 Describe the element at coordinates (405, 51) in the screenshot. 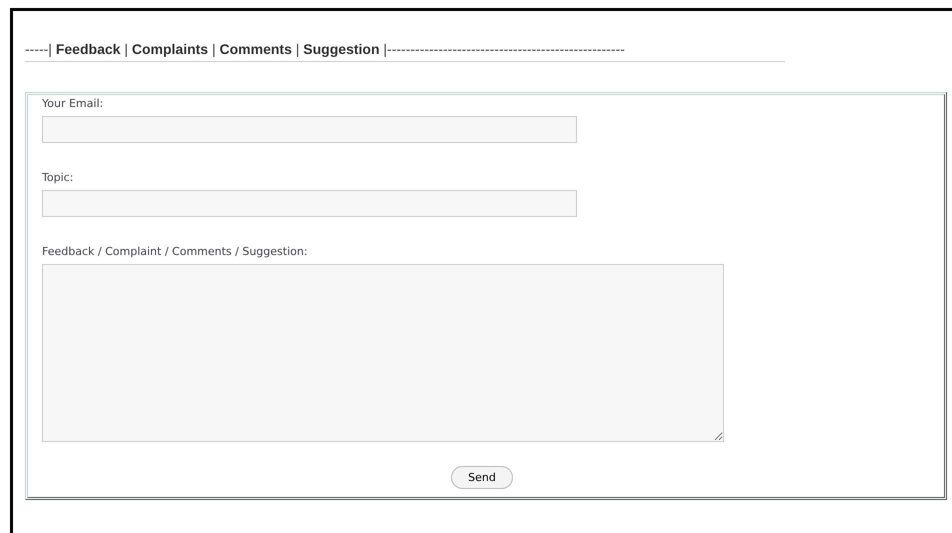

I see `section-heading: -----| Feedback | Complaints | Comments | Suggestion |---------------------------------------------------` at that location.